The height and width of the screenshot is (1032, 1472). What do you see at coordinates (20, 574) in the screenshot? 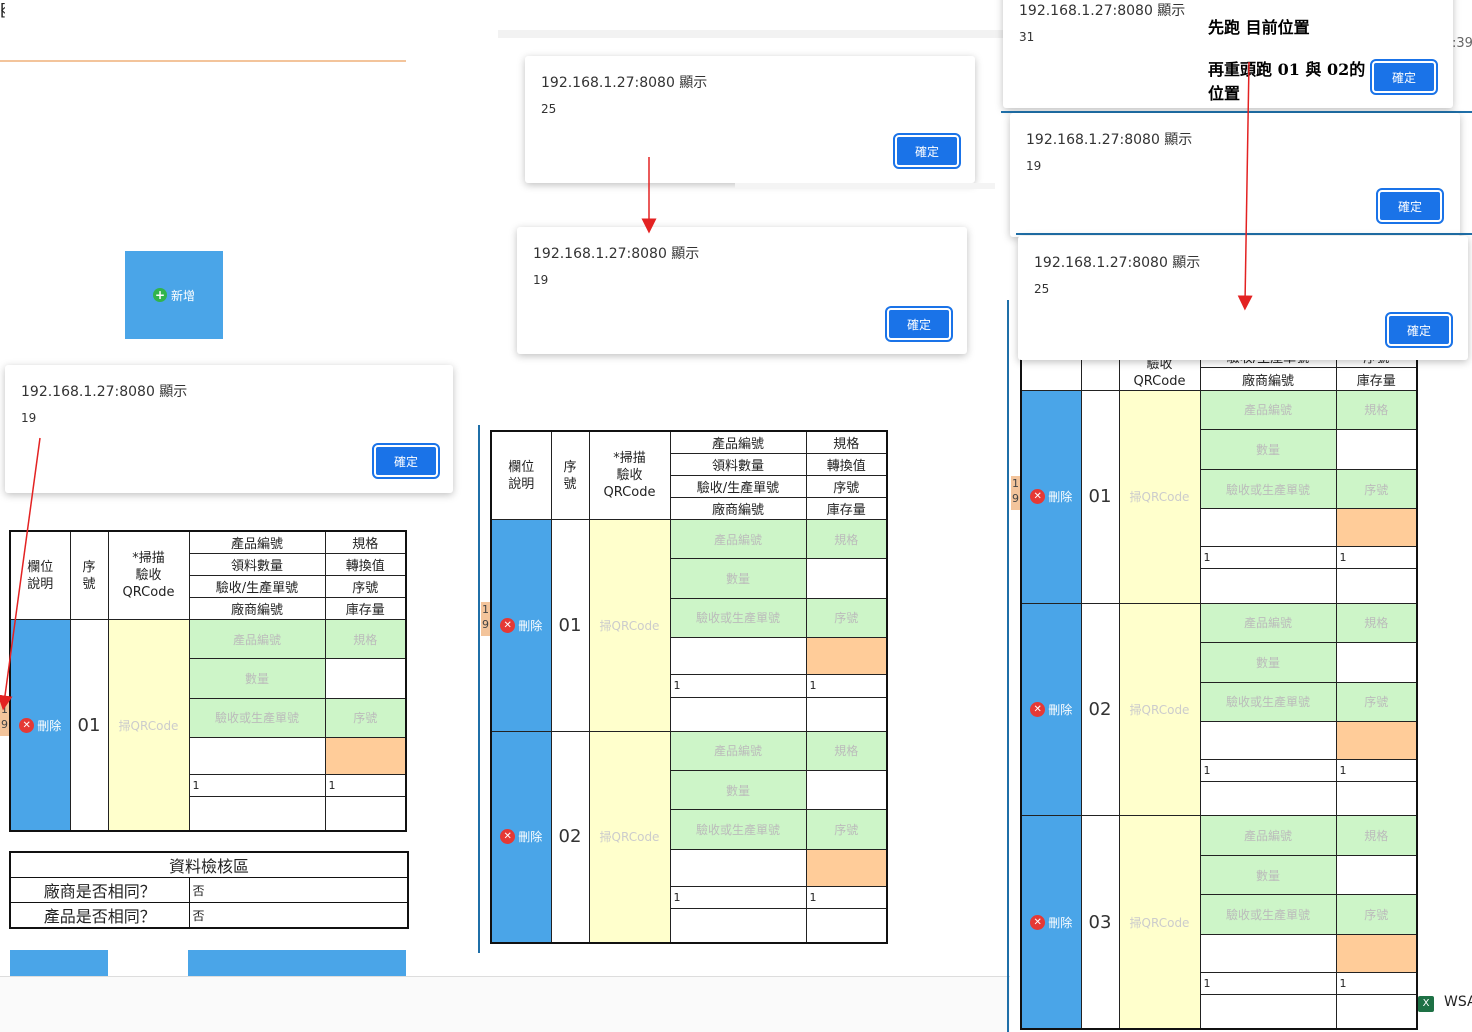
I see `arrow-down-left` at bounding box center [20, 574].